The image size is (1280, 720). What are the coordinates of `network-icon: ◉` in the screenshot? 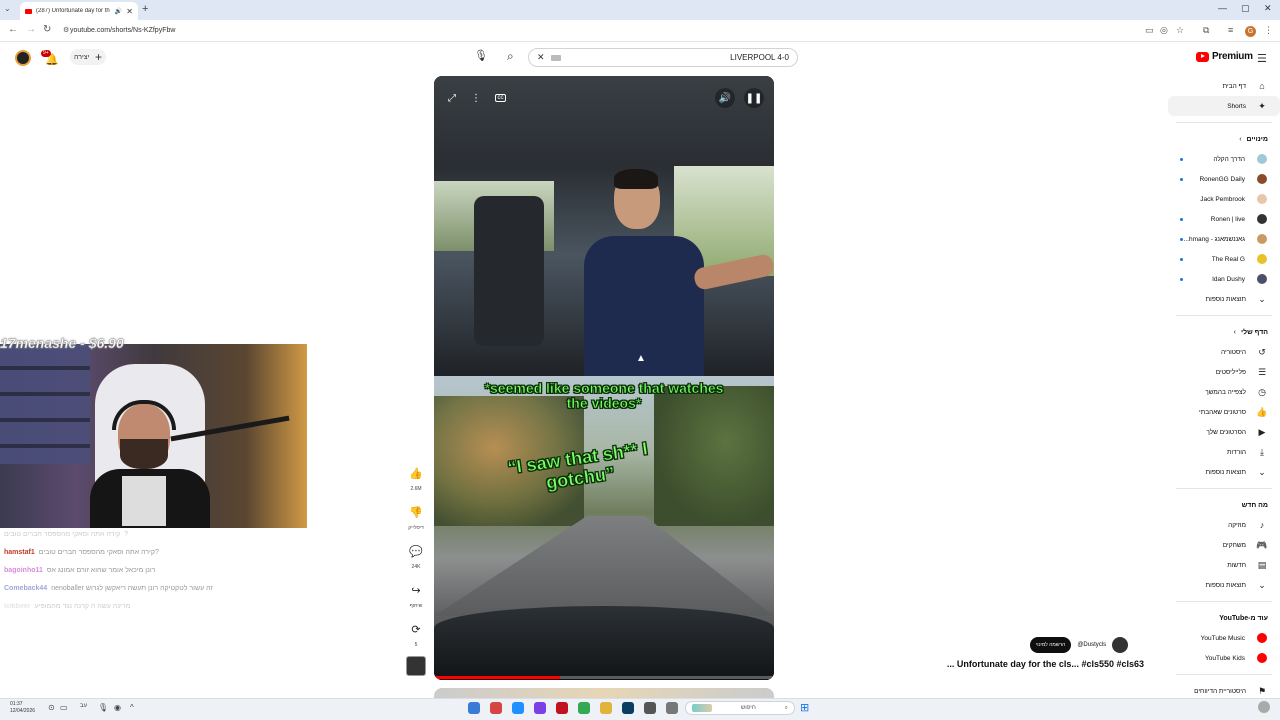 It's located at (117, 707).